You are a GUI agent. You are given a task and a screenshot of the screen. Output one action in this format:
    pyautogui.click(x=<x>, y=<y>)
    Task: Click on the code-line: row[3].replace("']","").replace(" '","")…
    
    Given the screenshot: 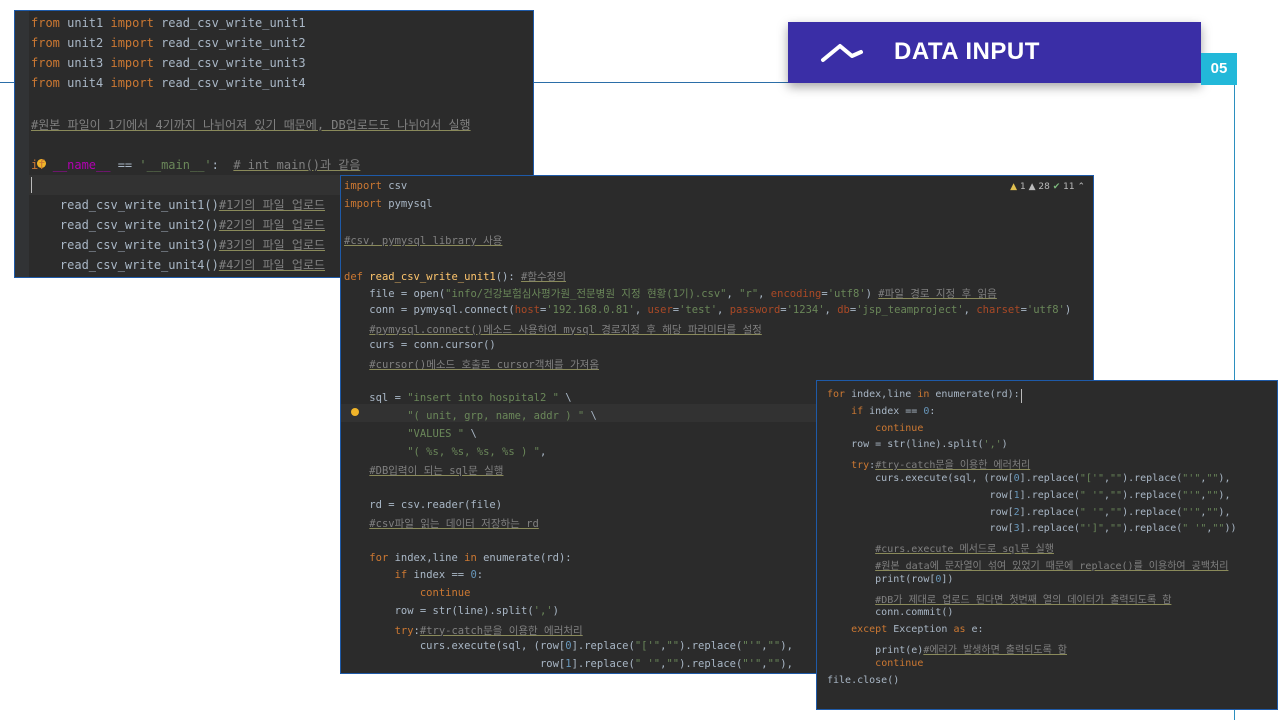 What is the action you would take?
    pyautogui.click(x=1052, y=528)
    